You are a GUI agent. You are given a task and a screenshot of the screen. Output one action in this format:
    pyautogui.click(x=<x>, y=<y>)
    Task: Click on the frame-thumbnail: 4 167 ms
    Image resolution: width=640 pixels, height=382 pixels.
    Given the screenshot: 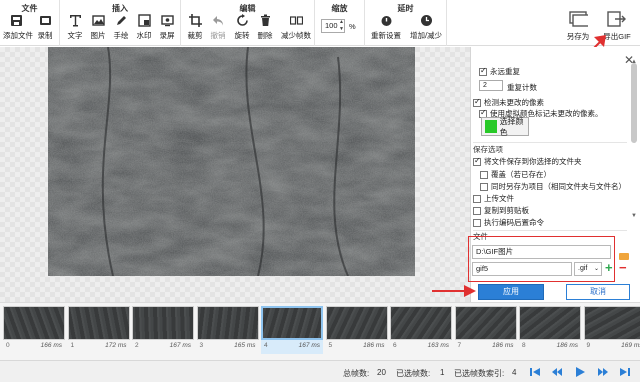 What is the action you would take?
    pyautogui.click(x=292, y=330)
    